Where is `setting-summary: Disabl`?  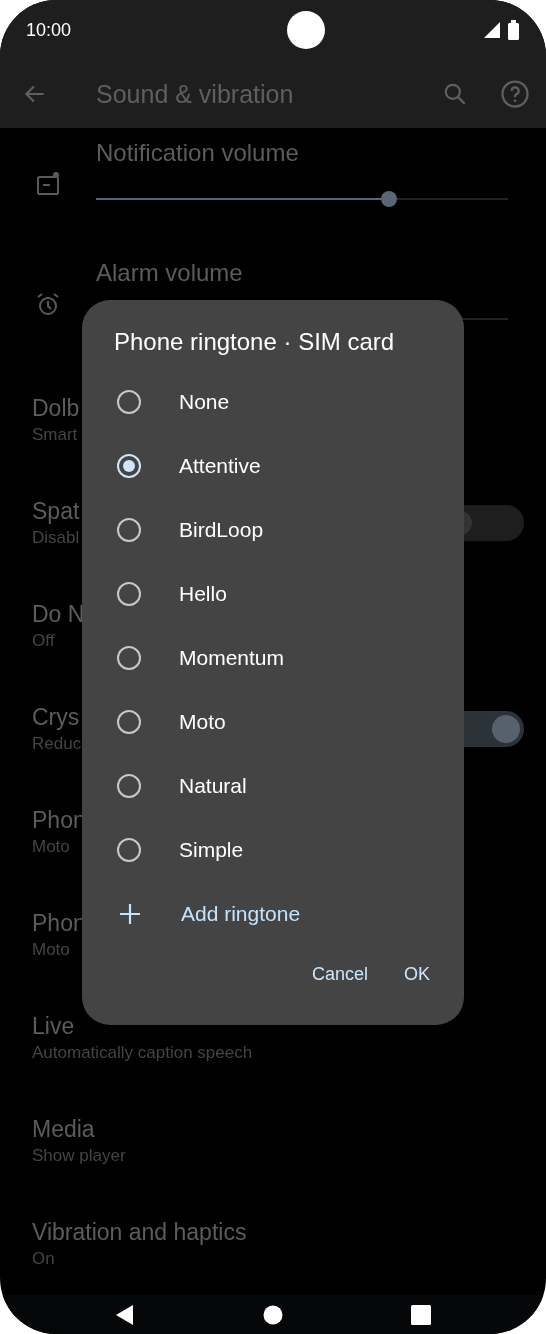
setting-summary: Disabl is located at coordinates (56, 537).